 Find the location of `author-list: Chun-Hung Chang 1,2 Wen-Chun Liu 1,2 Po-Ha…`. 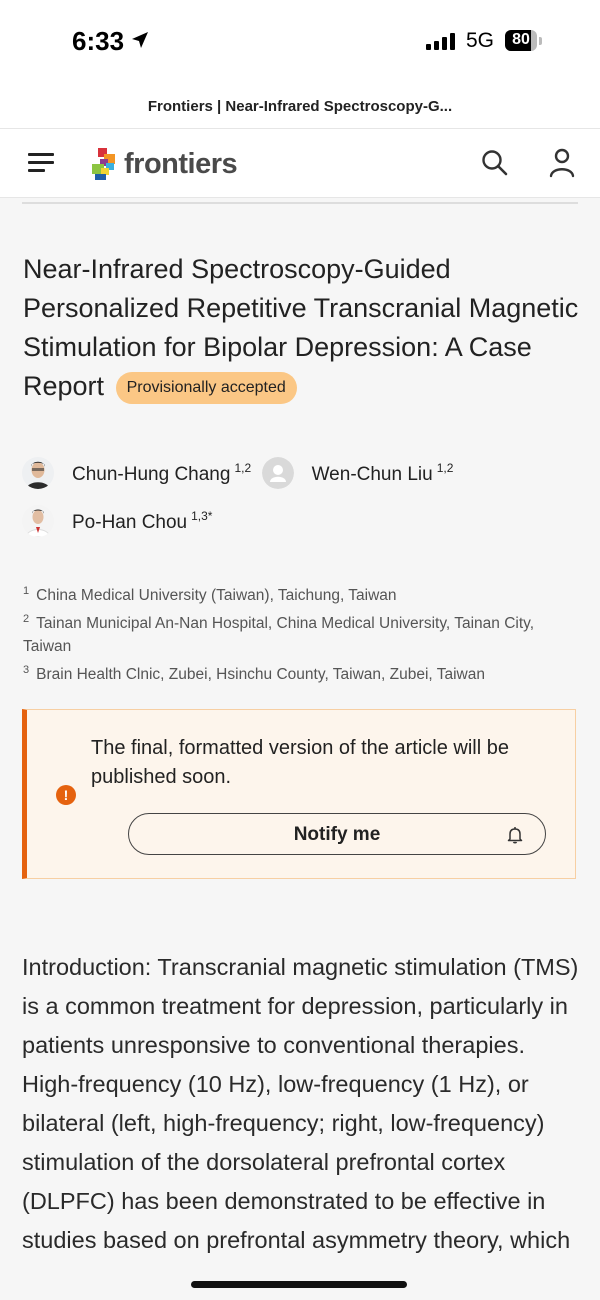

author-list: Chun-Hung Chang 1,2 Wen-Chun Liu 1,2 Po-Ha… is located at coordinates (302, 503).